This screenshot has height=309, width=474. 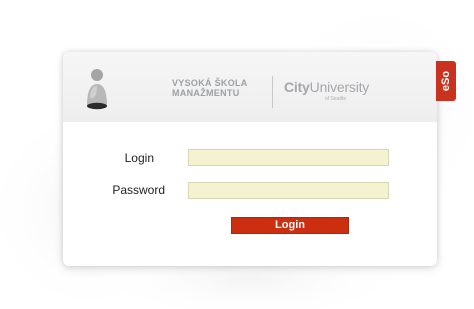 I want to click on city-university-subtitle: of Seattle, so click(x=336, y=99).